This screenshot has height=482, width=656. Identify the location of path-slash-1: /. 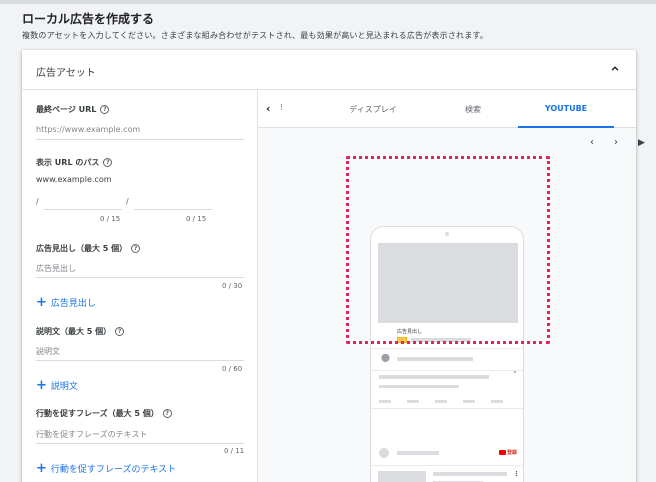
(37, 201).